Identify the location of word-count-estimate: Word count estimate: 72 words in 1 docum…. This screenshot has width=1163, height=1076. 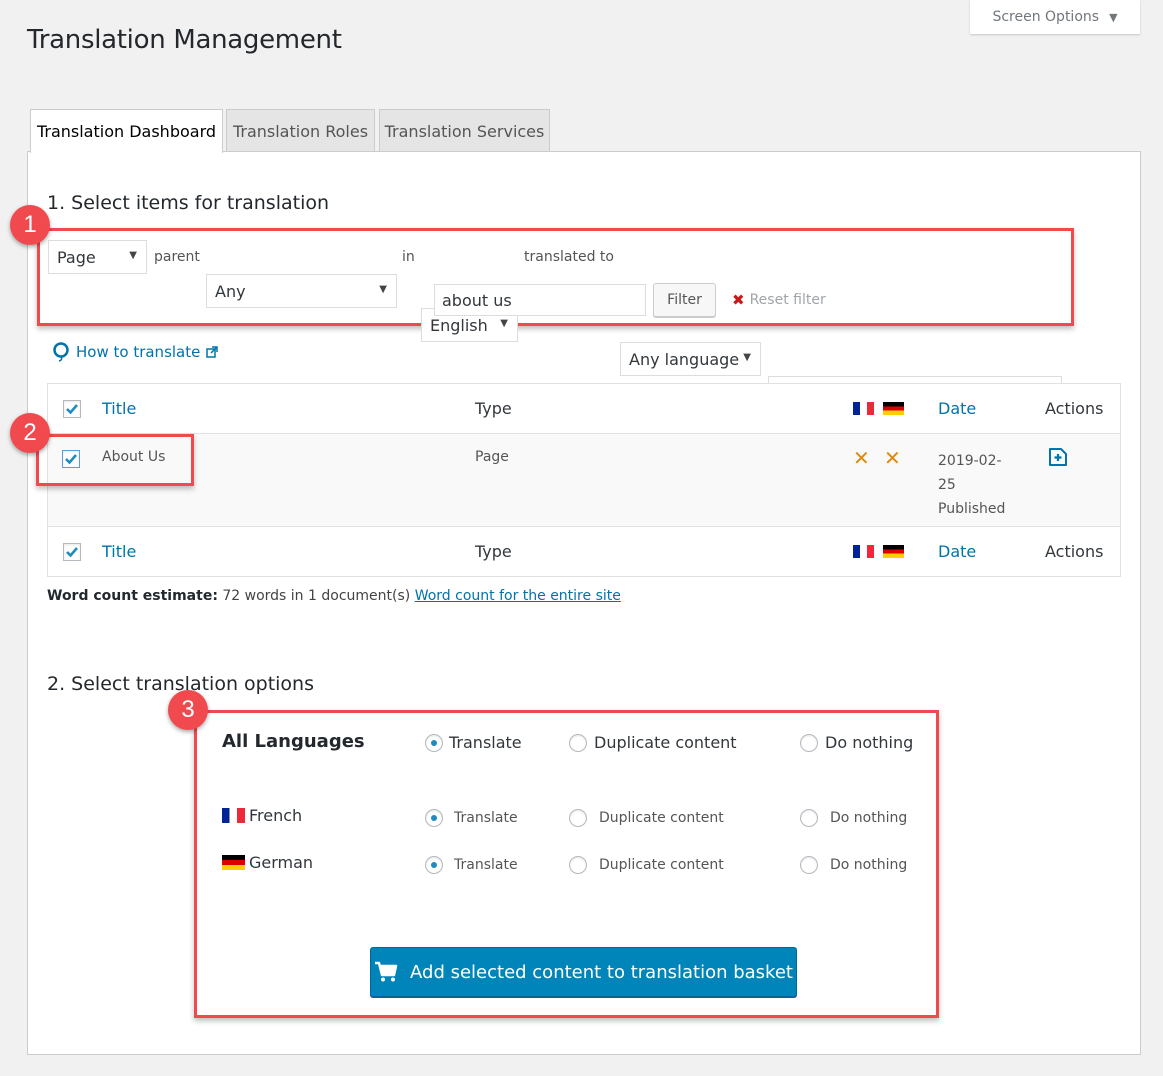
(334, 596).